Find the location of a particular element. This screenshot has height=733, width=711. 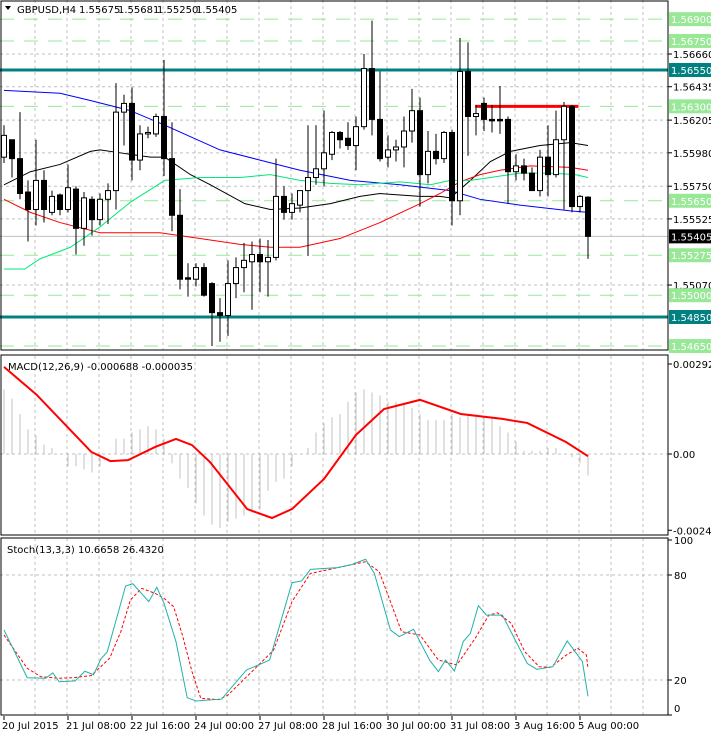

macd-tick-label: 0.00 is located at coordinates (684, 455).